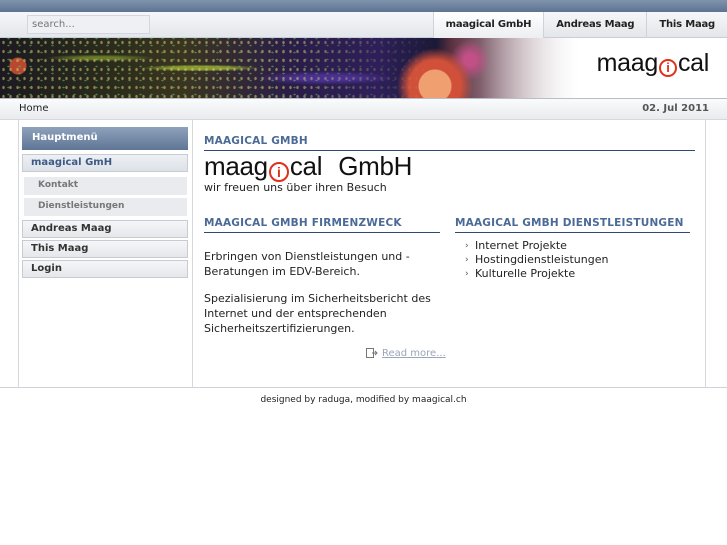 Image resolution: width=727 pixels, height=545 pixels. What do you see at coordinates (542, 259) in the screenshot?
I see `service-label: Hostingdienstleistungen` at bounding box center [542, 259].